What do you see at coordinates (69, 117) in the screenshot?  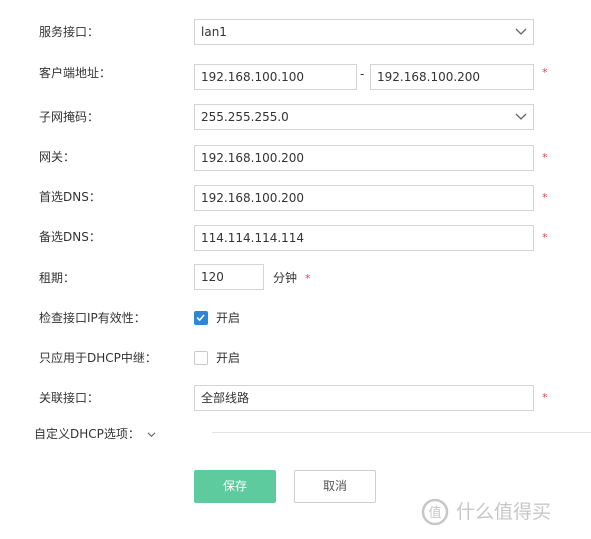 I see `subnet-mask-label: 子网掩码：` at bounding box center [69, 117].